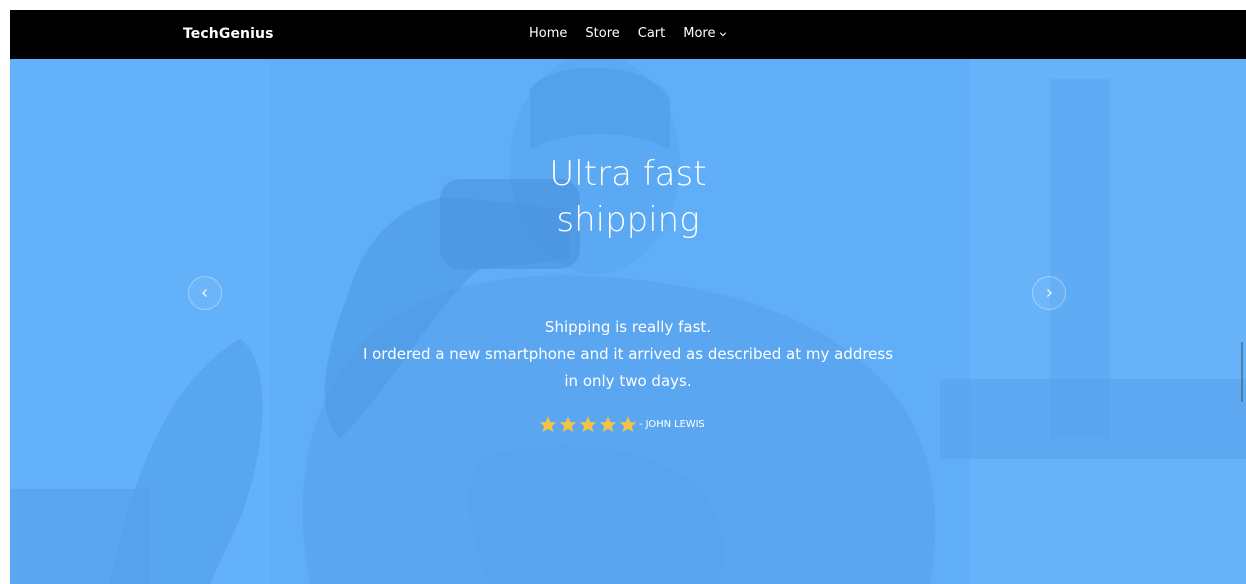 The image size is (1246, 584). I want to click on chevron-left-icon, so click(204, 293).